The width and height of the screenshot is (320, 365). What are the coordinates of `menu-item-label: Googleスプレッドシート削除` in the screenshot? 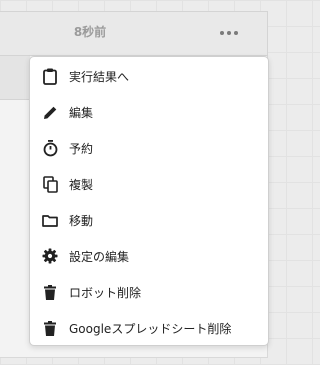 It's located at (150, 328).